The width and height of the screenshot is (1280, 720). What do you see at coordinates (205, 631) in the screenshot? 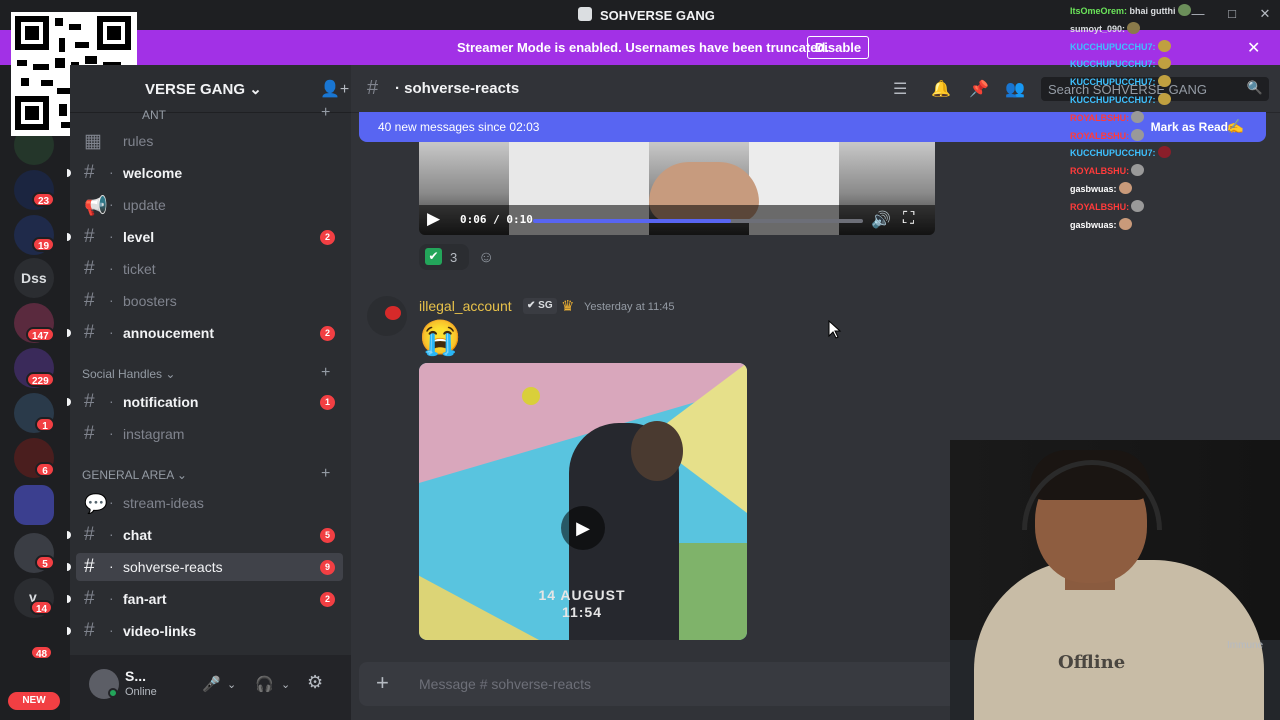
I see `channel-video-links: # · video-links` at bounding box center [205, 631].